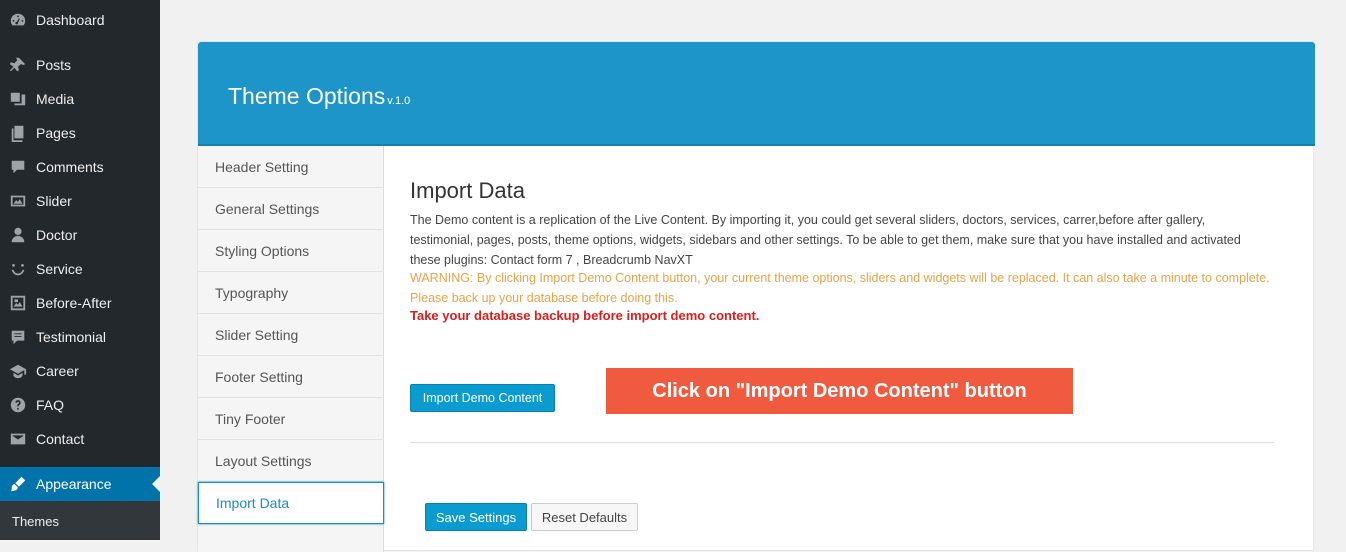 The width and height of the screenshot is (1346, 552). I want to click on sidebar-item-appearance: Appearance, so click(80, 484).